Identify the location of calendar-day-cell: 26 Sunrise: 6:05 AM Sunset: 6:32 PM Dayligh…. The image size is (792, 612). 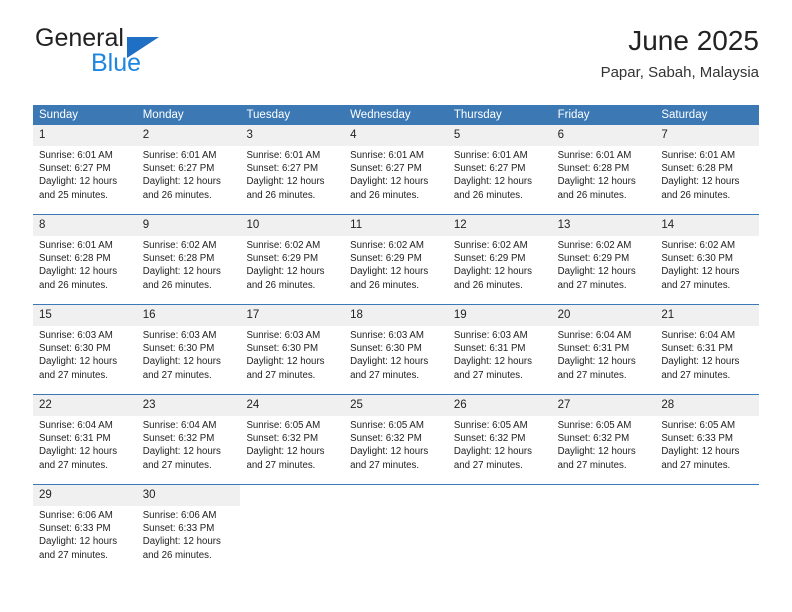
(499, 439).